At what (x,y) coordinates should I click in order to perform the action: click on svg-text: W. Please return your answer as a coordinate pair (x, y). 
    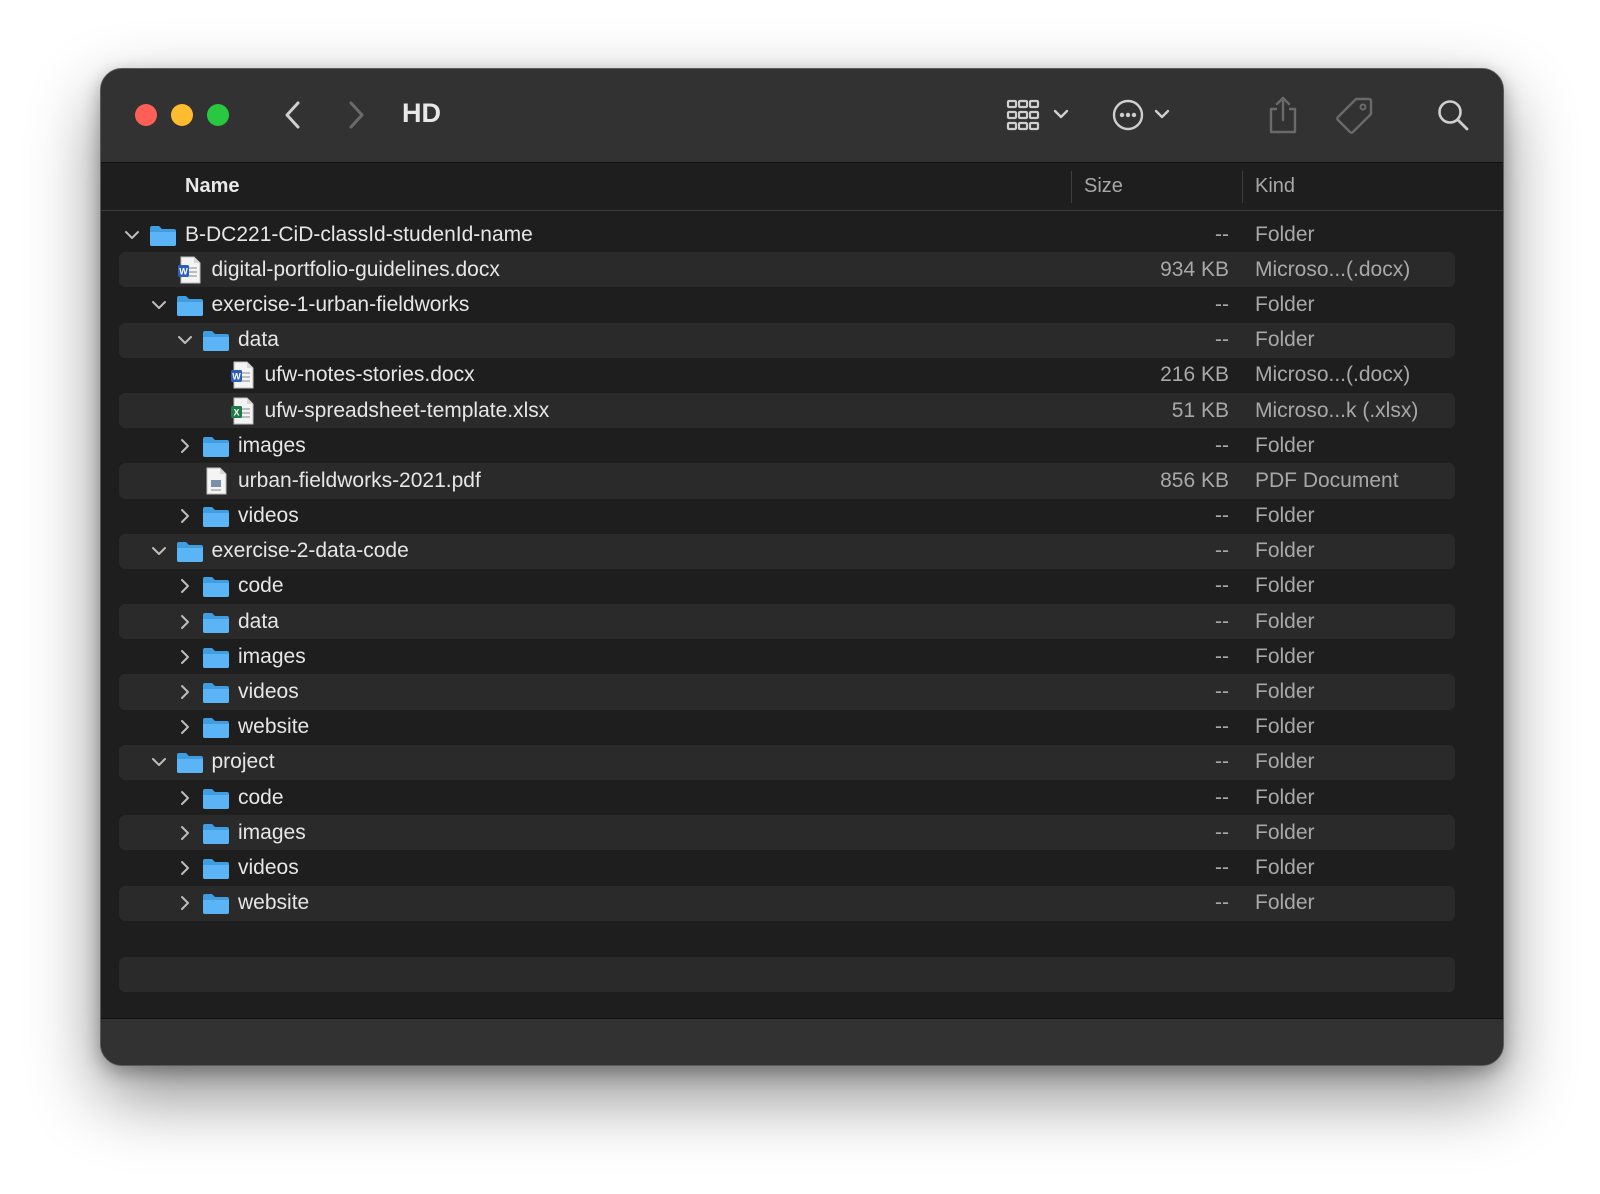
    Looking at the image, I should click on (183, 271).